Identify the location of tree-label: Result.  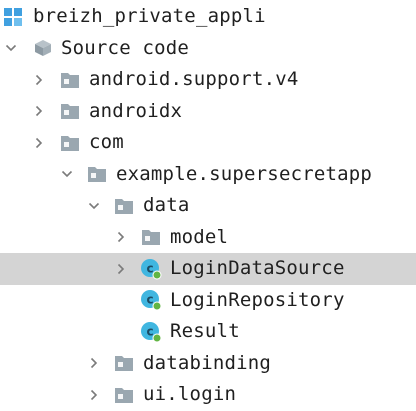
(205, 331).